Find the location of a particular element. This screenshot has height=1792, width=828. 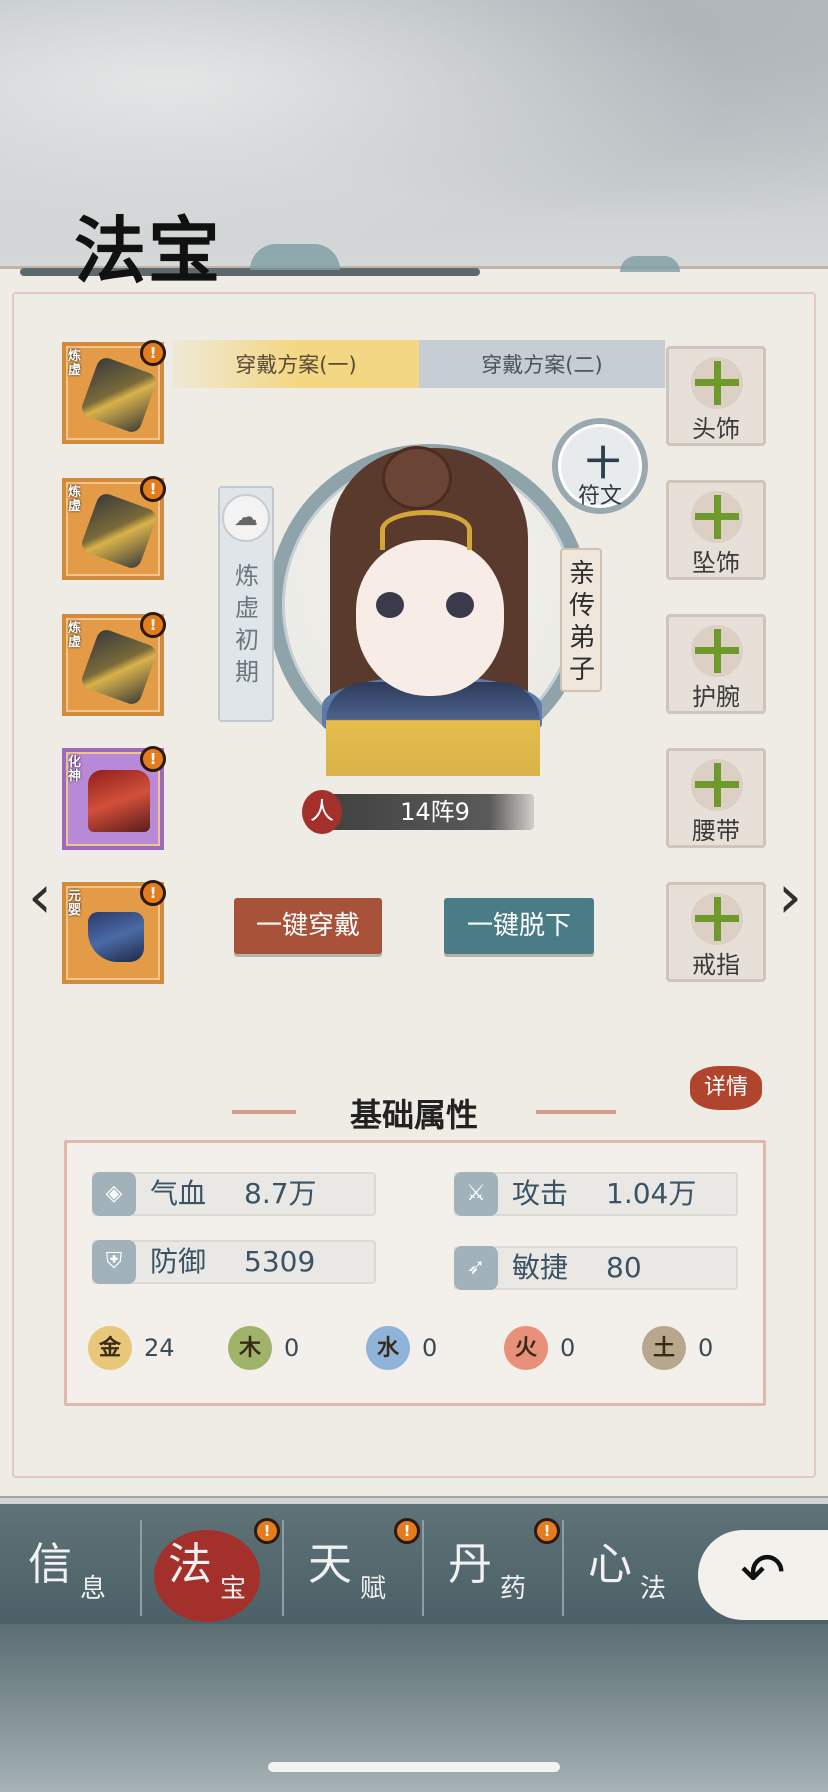

accessory-slot-pendant: 坠饰 is located at coordinates (716, 530).